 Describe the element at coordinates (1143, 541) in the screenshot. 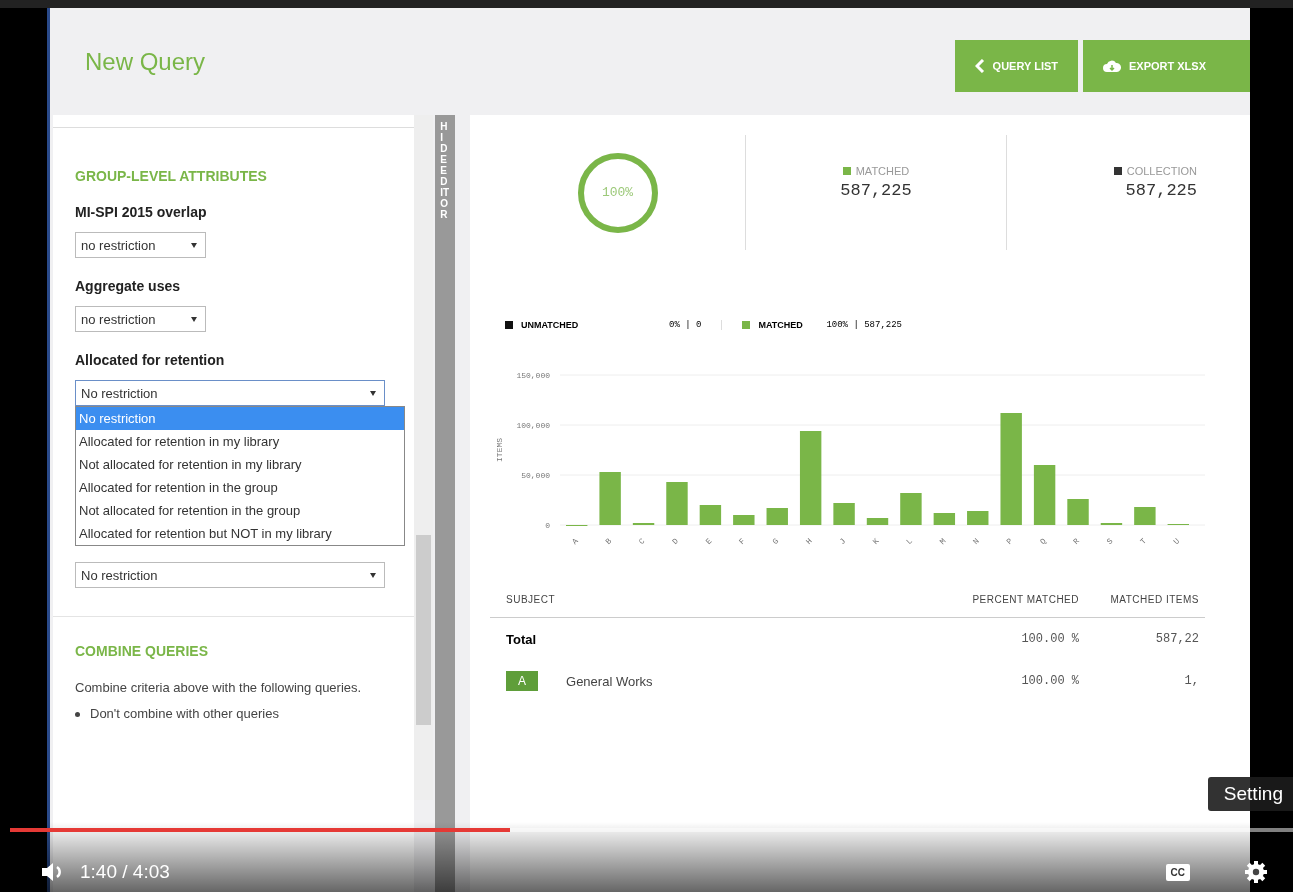

I see `x-tick-label: T` at that location.